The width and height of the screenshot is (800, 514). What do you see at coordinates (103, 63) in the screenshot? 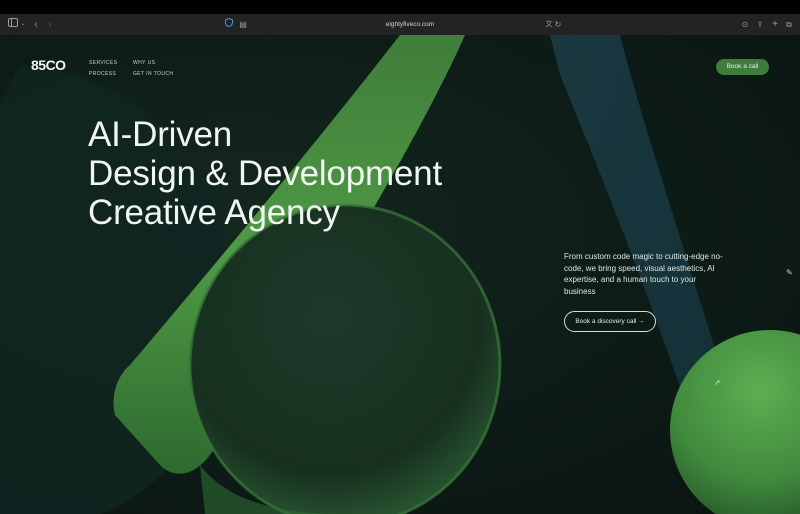
I see `nav-services: SERVICES` at bounding box center [103, 63].